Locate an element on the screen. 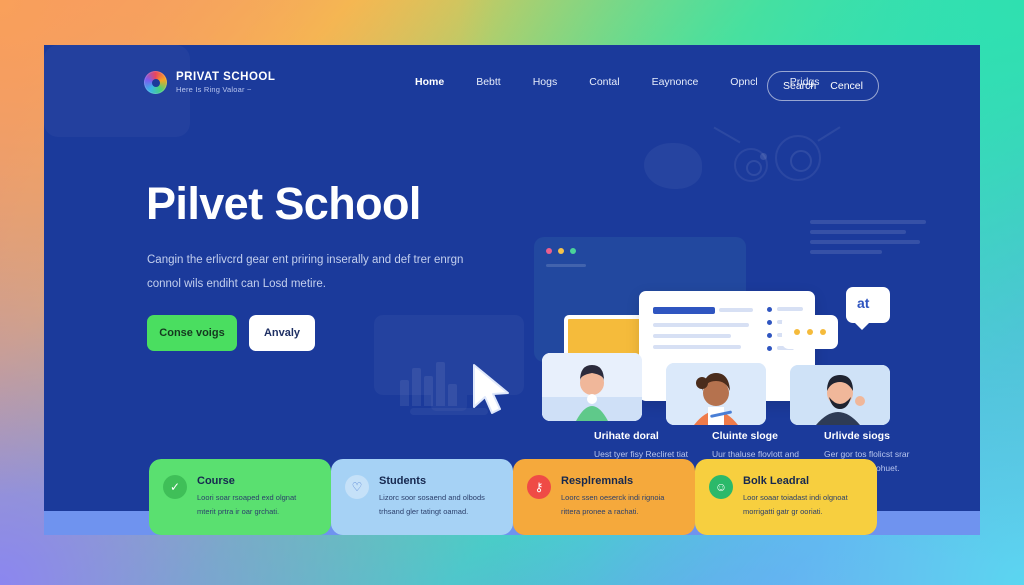  feature-title: Course is located at coordinates (216, 481).